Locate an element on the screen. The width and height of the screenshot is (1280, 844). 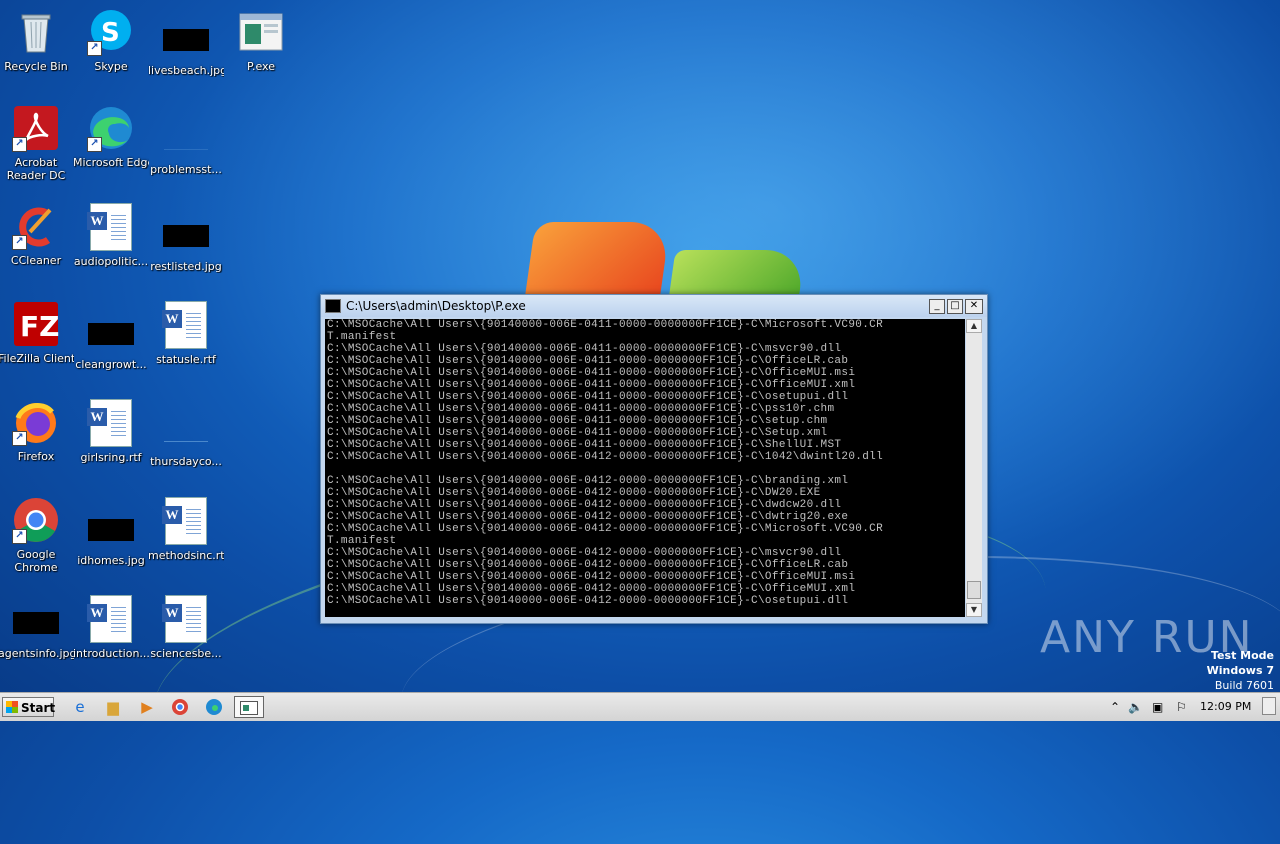
desktop-icon-methodsinc: W methodsinc.rtf is located at coordinates (186, 529).